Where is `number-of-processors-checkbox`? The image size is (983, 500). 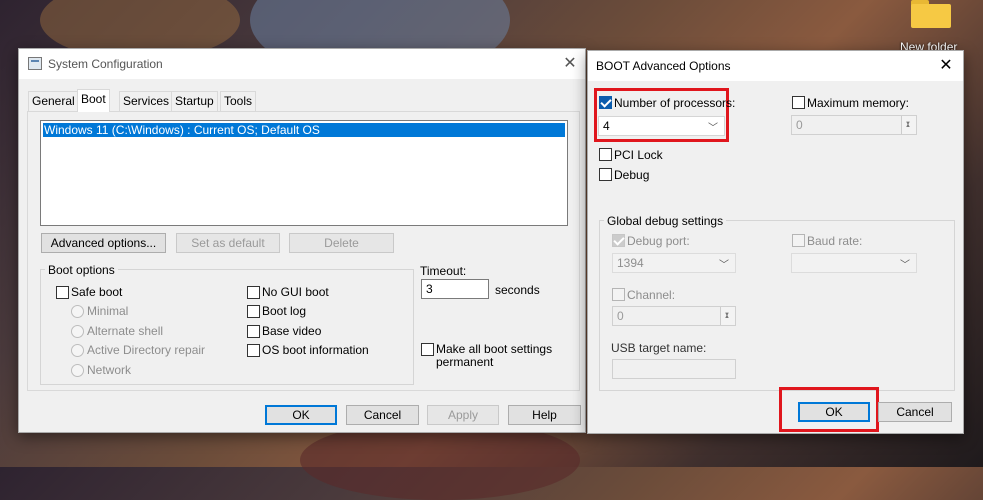 number-of-processors-checkbox is located at coordinates (605, 102).